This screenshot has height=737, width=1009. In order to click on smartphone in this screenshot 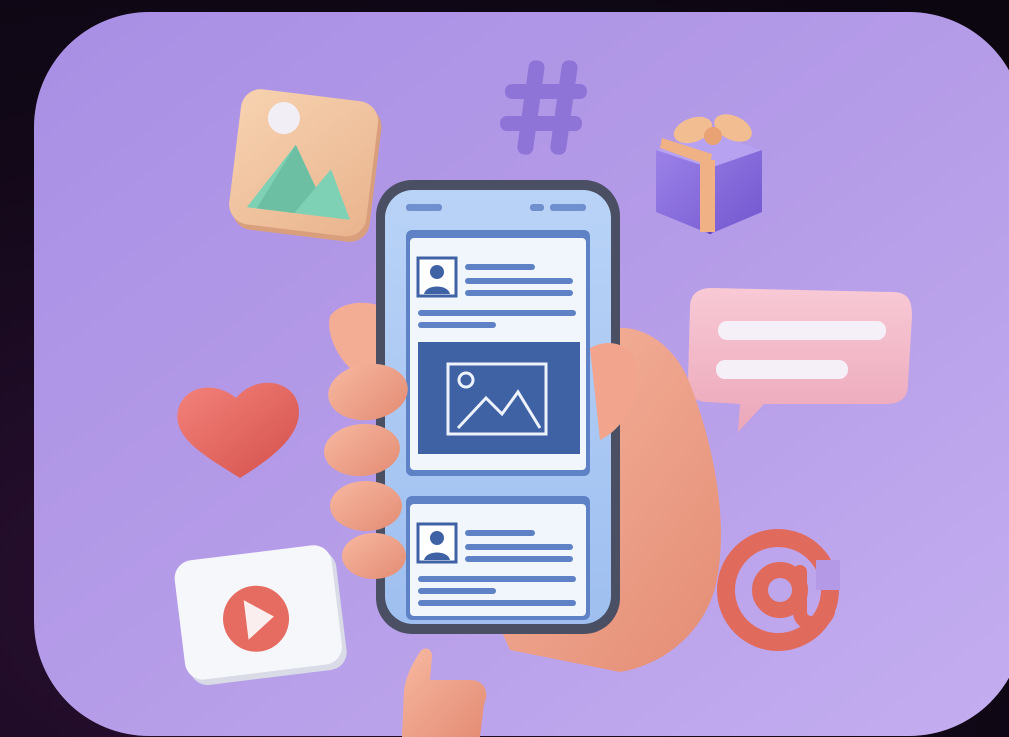, I will do `click(498, 407)`.